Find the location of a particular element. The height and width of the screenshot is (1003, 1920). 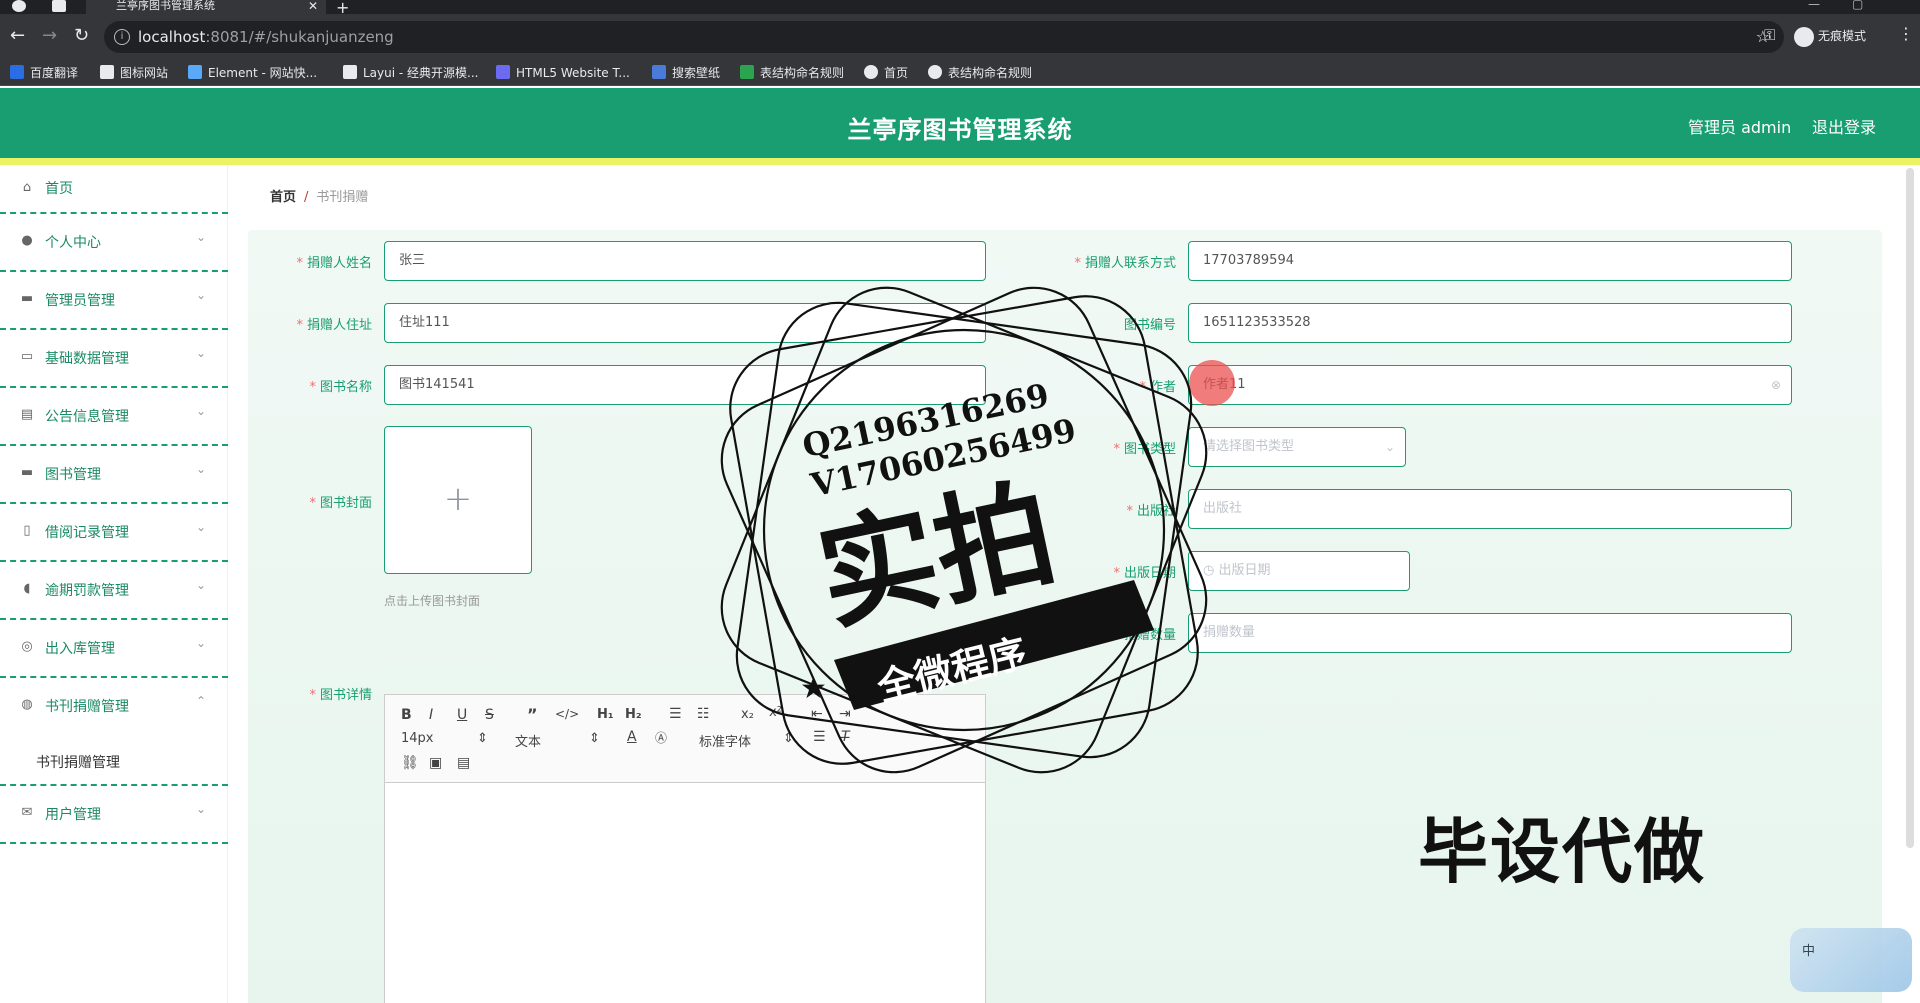

page-scrollbar is located at coordinates (1910, 508).